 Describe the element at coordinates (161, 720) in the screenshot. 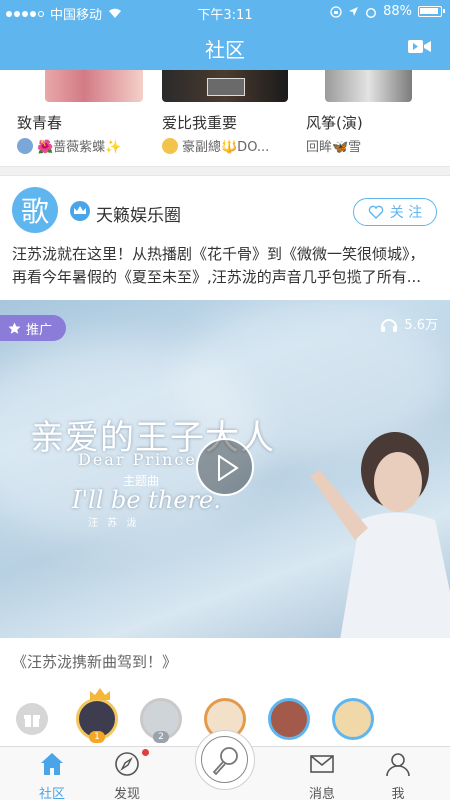

I see `fan-avatar: 2` at that location.